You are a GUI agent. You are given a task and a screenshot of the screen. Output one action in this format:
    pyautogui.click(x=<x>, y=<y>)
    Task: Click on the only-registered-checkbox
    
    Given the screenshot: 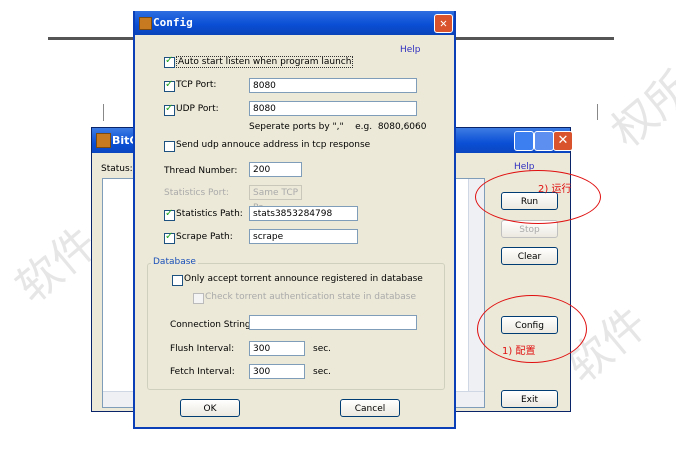 What is the action you would take?
    pyautogui.click(x=177, y=280)
    